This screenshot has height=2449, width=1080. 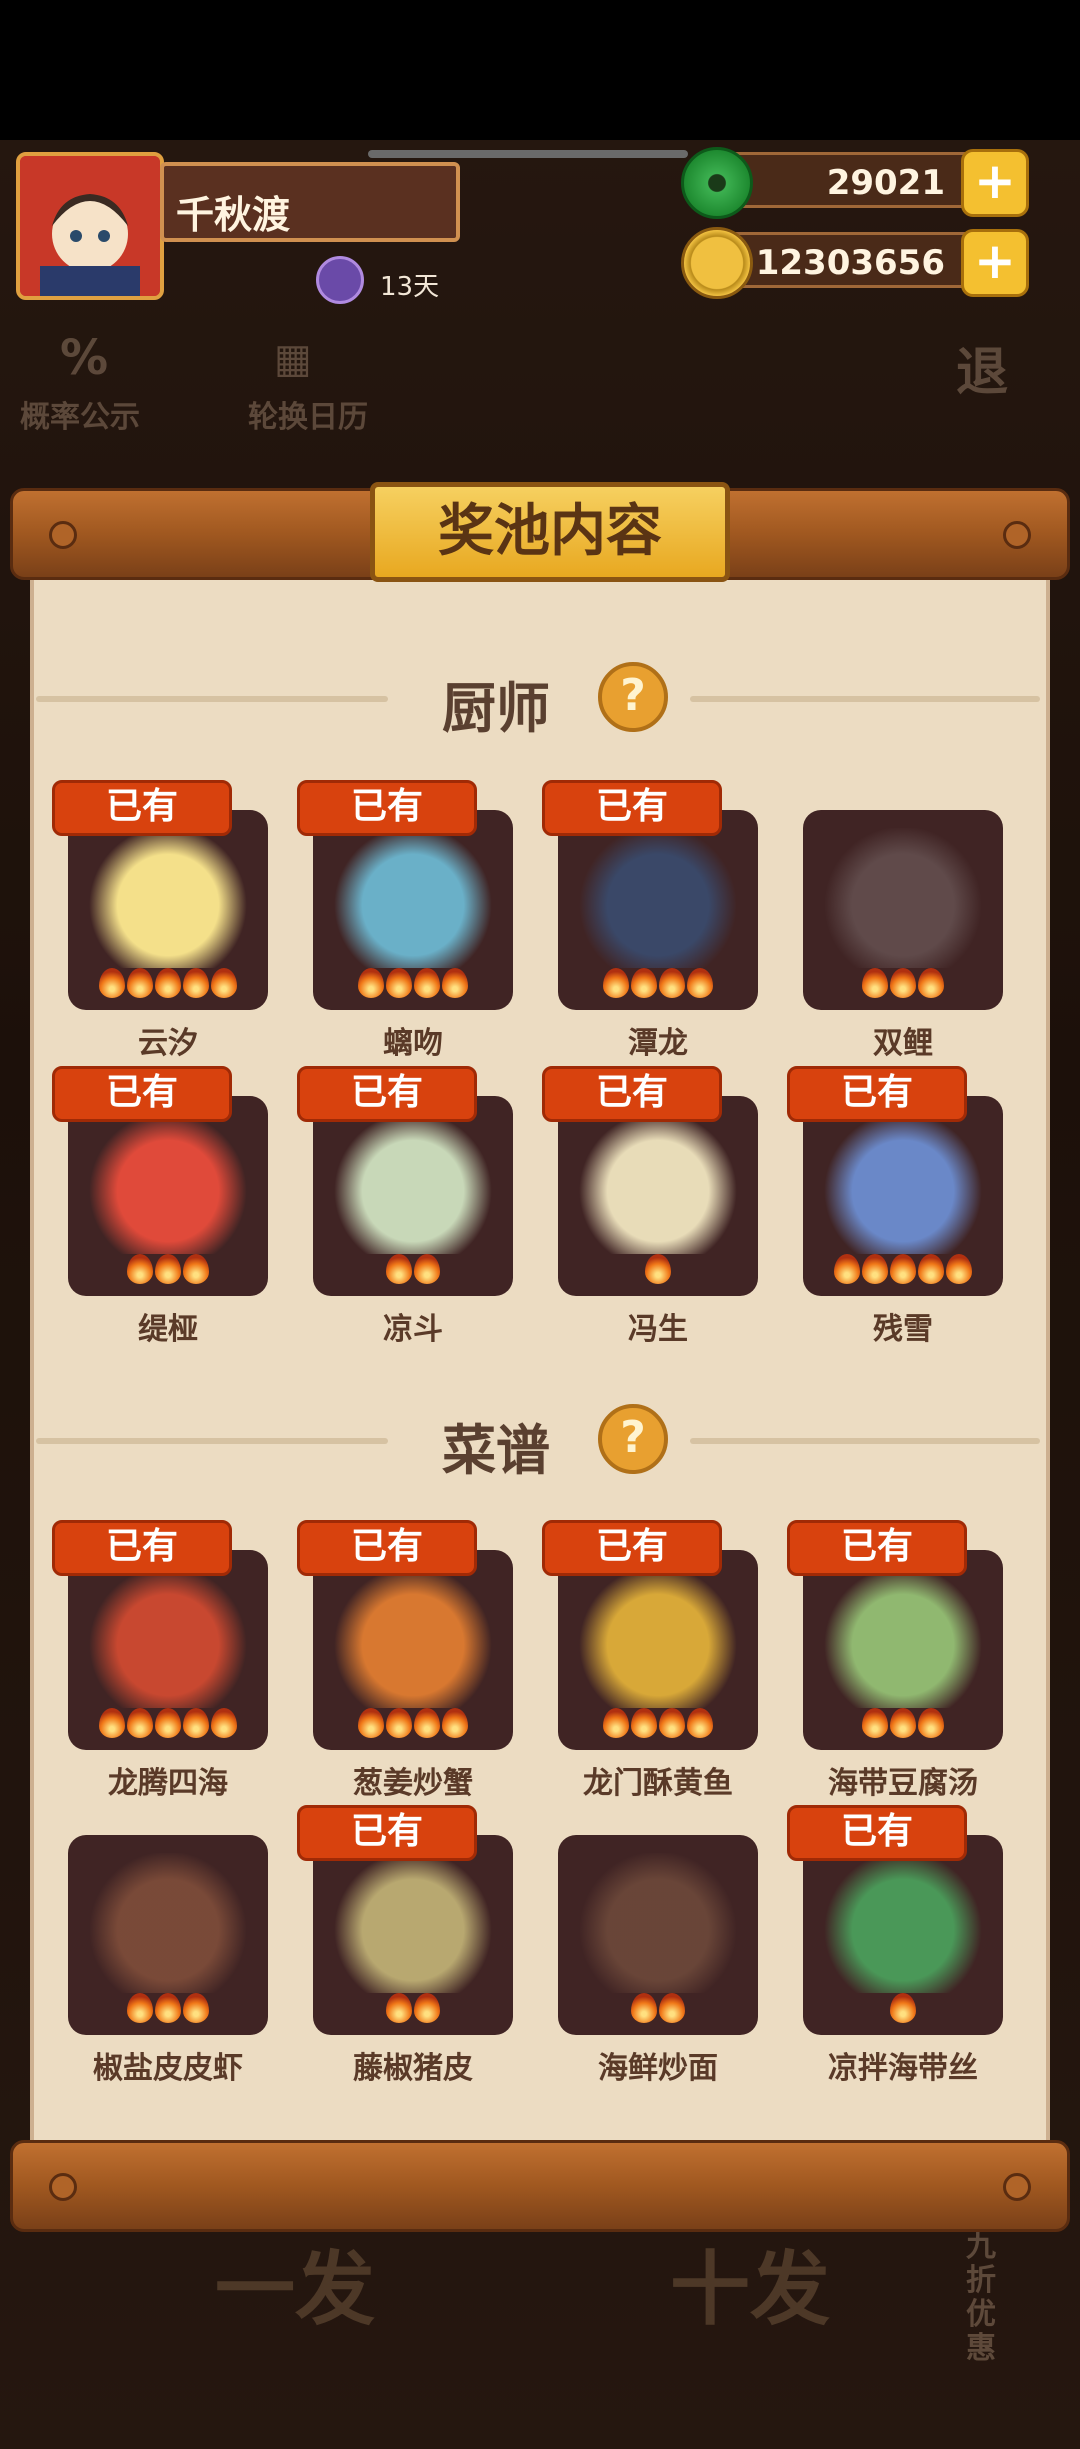 I want to click on chef-section-title: 厨师, so click(x=496, y=708).